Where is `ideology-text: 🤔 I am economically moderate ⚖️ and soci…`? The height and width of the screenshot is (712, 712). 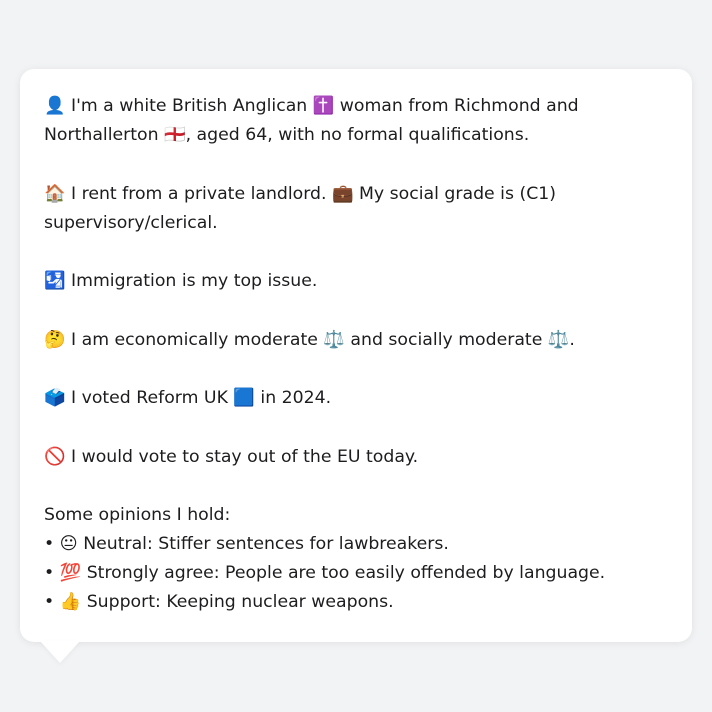 ideology-text: 🤔 I am economically moderate ⚖️ and soci… is located at coordinates (309, 339).